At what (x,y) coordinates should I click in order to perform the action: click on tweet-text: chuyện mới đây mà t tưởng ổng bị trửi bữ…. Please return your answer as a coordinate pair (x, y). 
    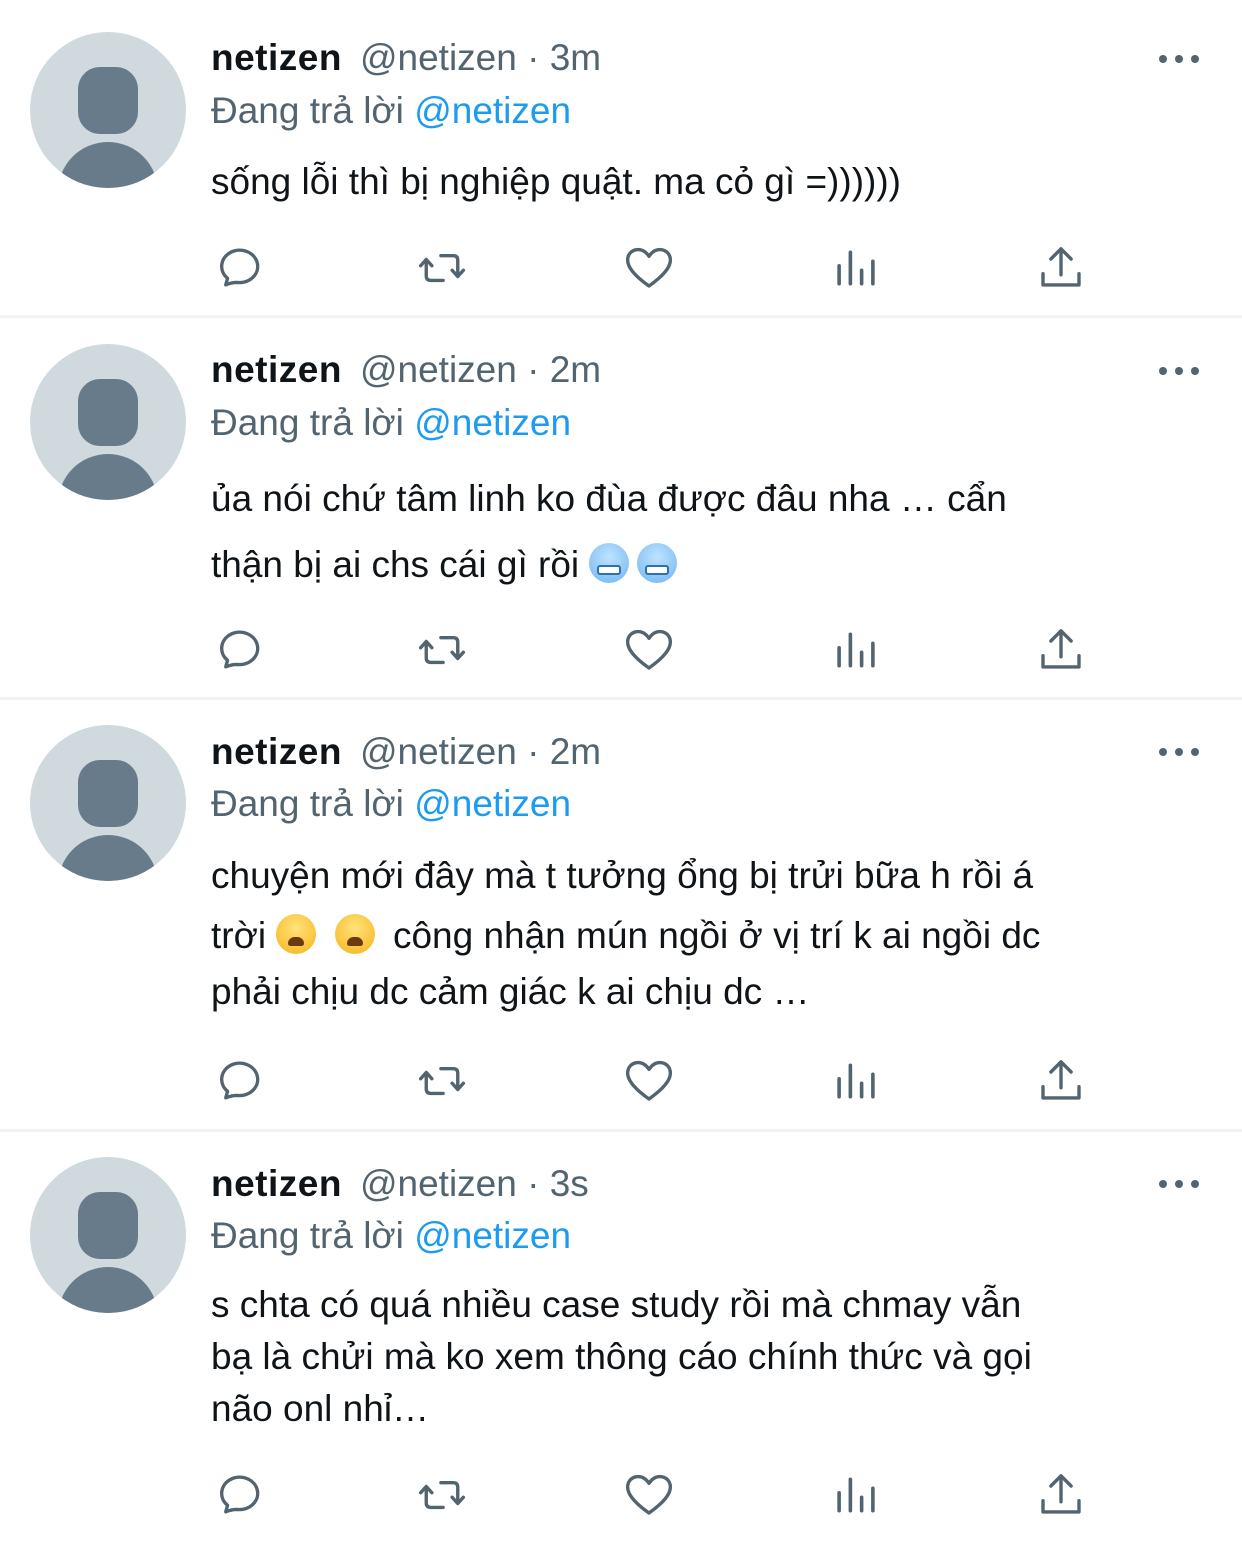
    Looking at the image, I should click on (706, 932).